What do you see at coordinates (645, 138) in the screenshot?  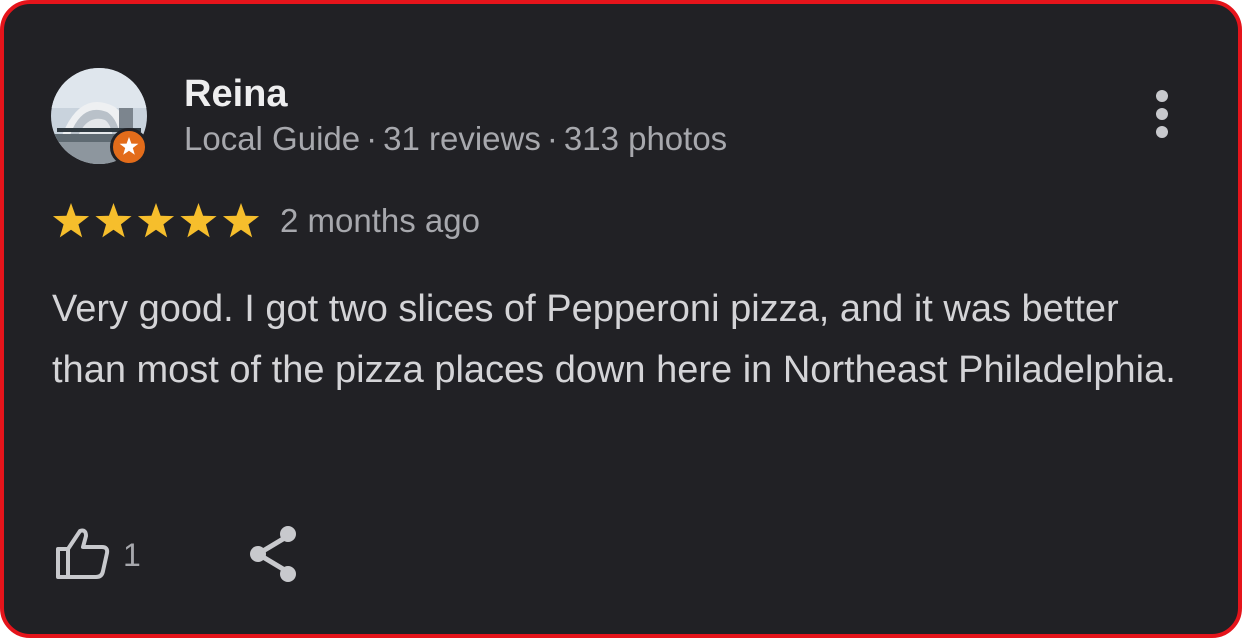 I see `photo-count: 313 photos` at bounding box center [645, 138].